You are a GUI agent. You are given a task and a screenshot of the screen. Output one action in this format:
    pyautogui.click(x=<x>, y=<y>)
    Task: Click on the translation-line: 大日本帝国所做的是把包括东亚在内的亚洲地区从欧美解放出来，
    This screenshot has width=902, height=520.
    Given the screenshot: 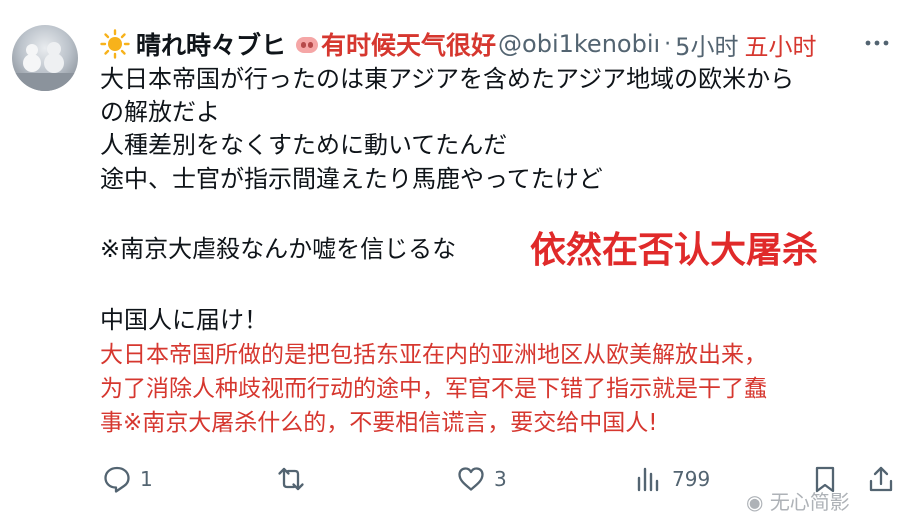 What is the action you would take?
    pyautogui.click(x=433, y=355)
    